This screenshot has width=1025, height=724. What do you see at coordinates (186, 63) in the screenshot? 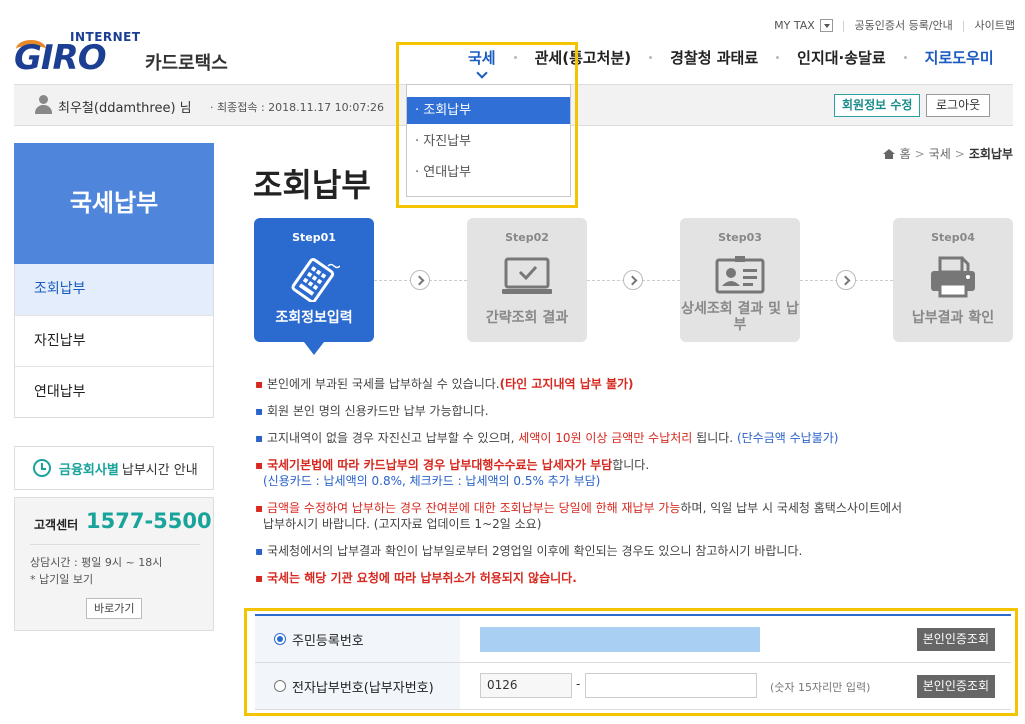
I see `logo-cardrotax: 카드로택스` at bounding box center [186, 63].